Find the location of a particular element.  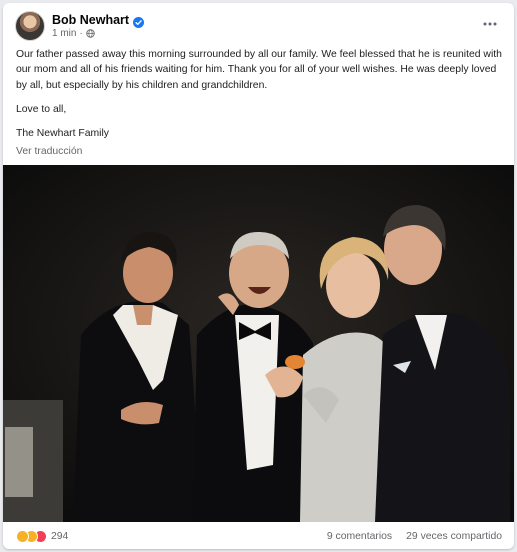

post-paragraph: Love to all, is located at coordinates (41, 109).